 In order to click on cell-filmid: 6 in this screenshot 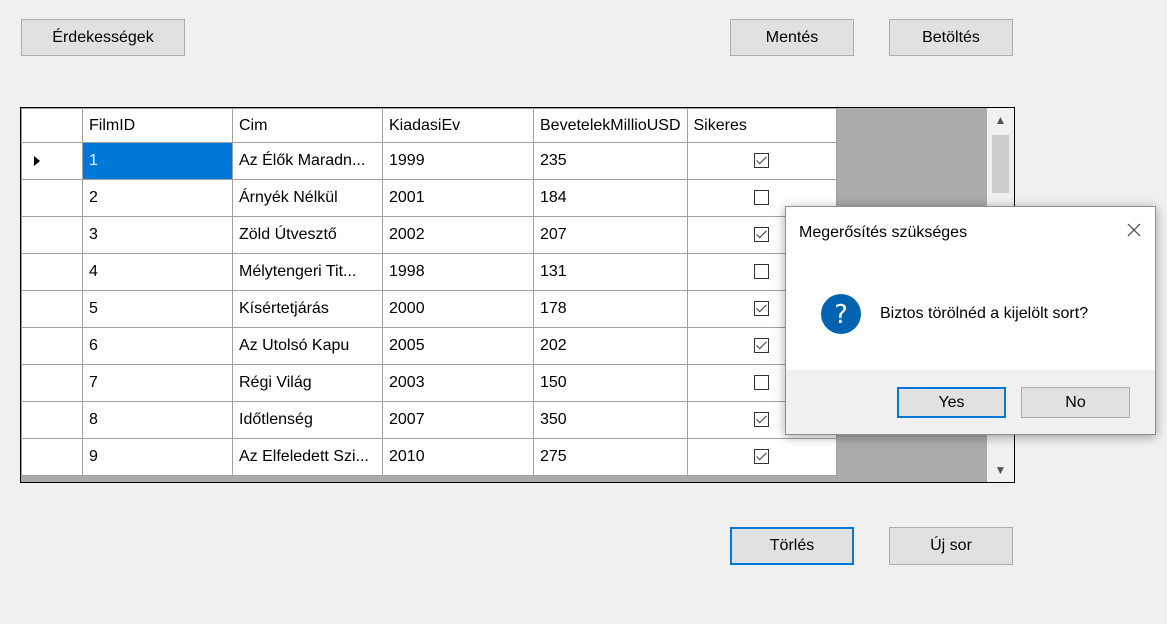, I will do `click(157, 346)`.